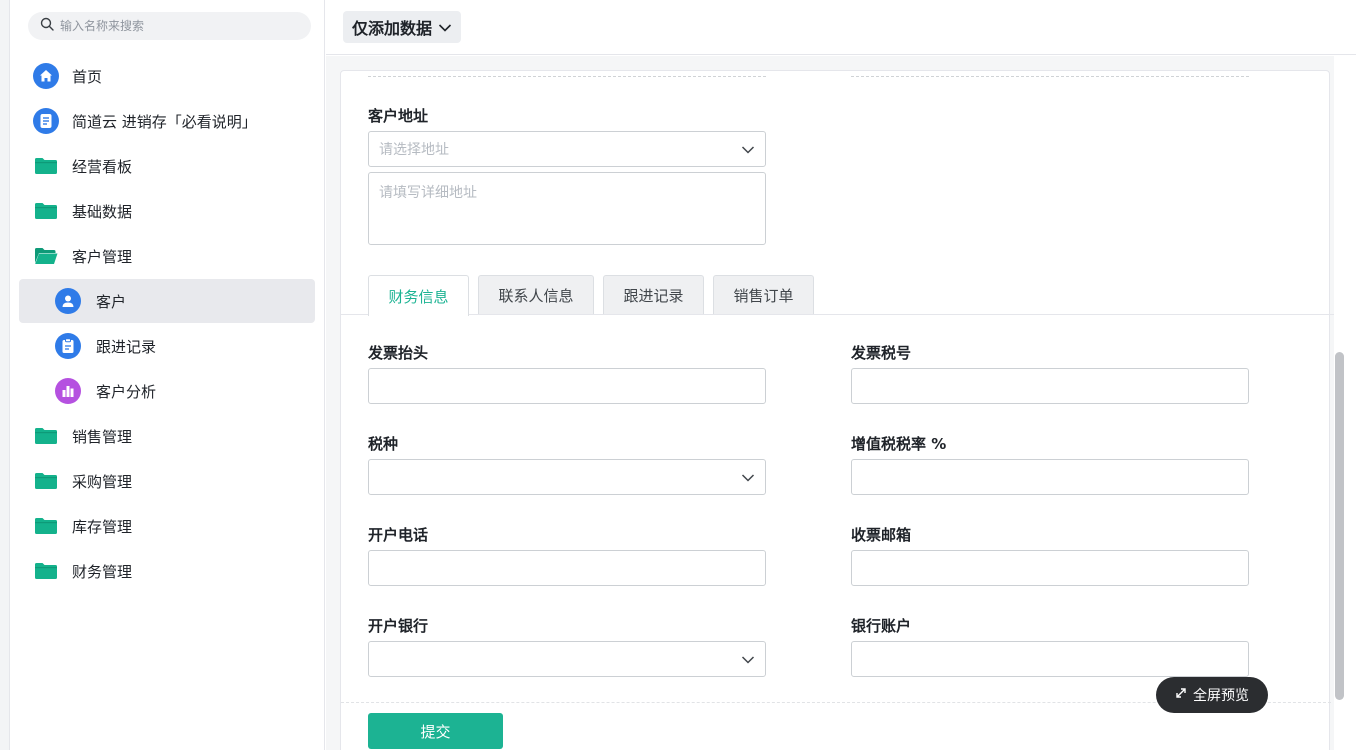 This screenshot has width=1356, height=750. I want to click on address-detail-placeholder: 请填写详细地址, so click(428, 193).